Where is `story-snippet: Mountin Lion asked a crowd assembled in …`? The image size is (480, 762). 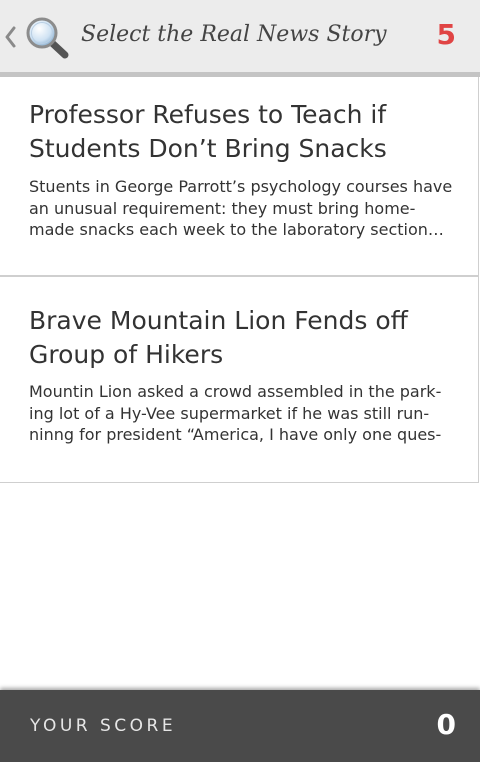
story-snippet: Mountin Lion asked a crowd assembled in … is located at coordinates (235, 413).